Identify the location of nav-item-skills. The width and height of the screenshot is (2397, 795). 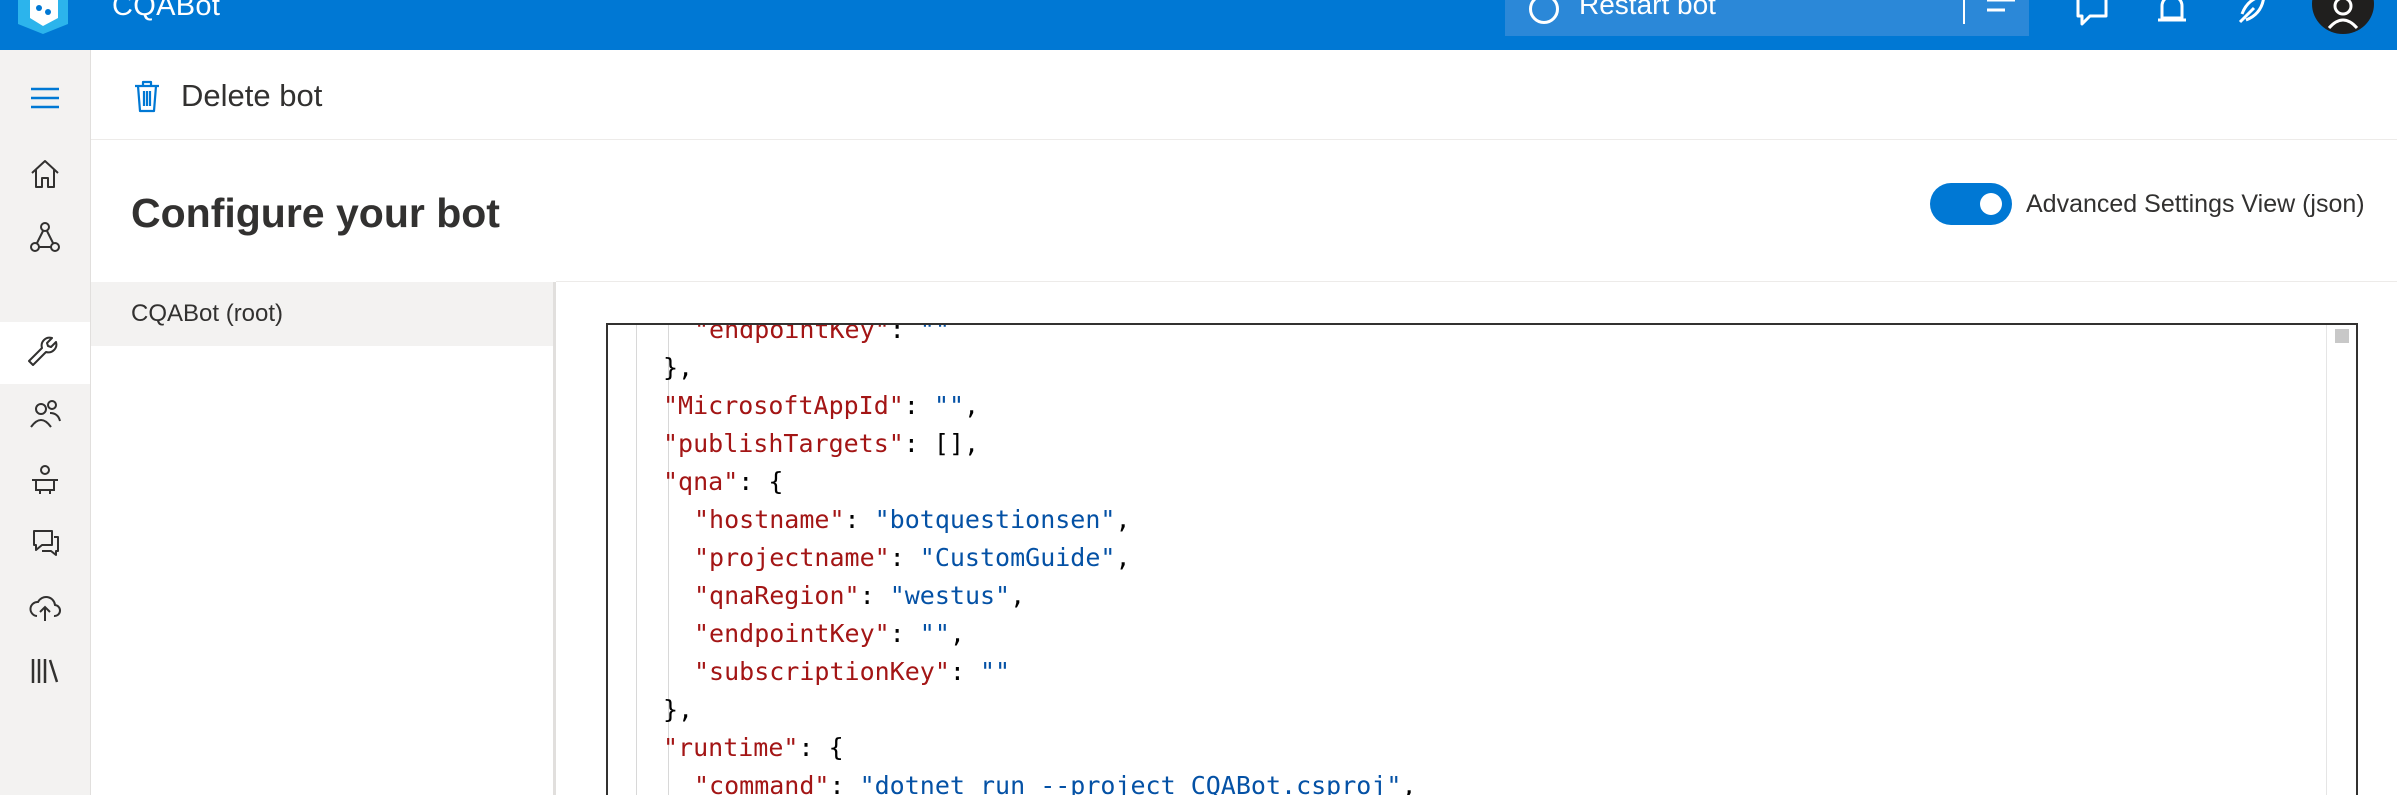
(45, 479).